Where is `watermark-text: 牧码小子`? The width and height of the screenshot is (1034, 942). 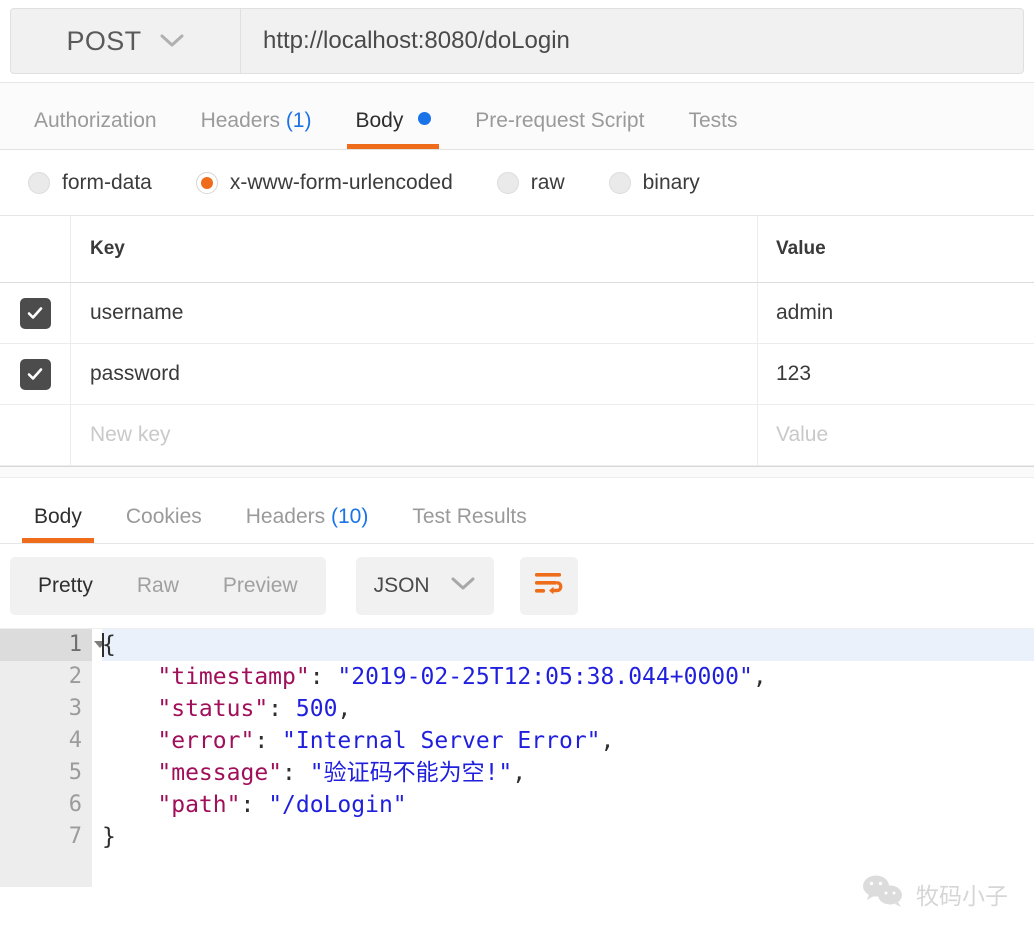 watermark-text: 牧码小子 is located at coordinates (962, 896).